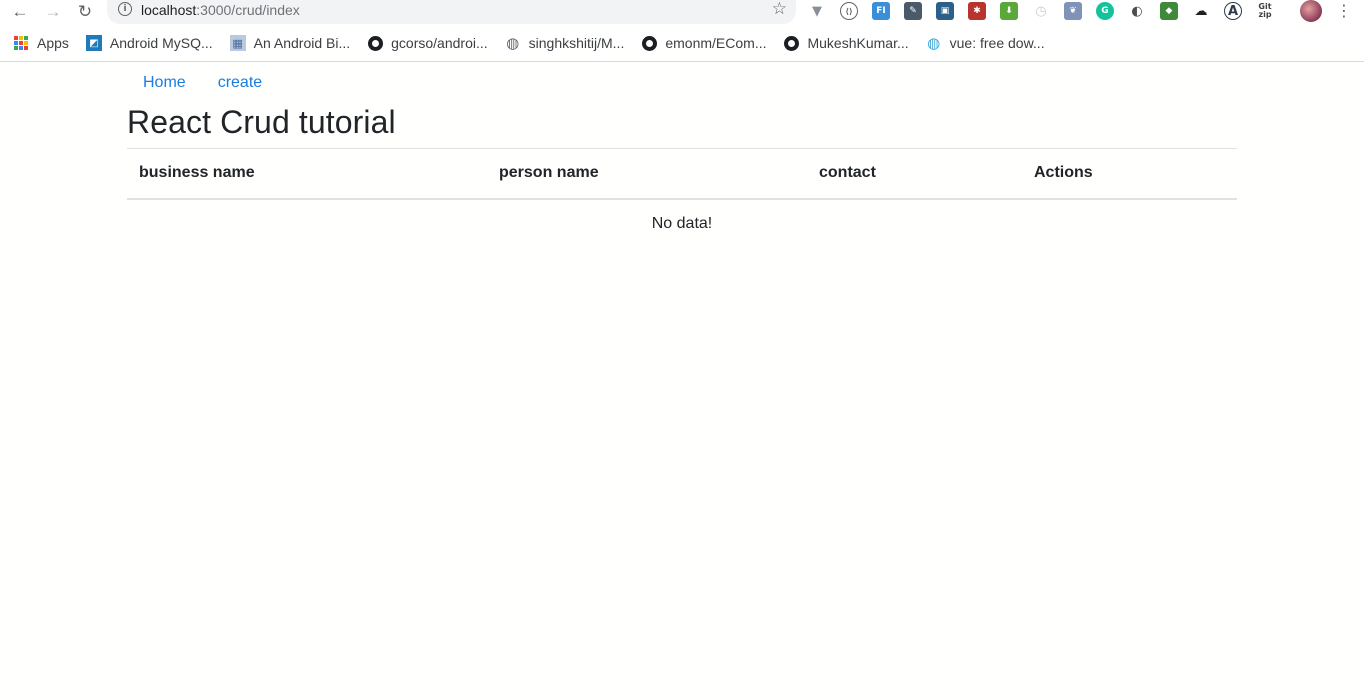  I want to click on timer-extension-icon: ◷, so click(1041, 11).